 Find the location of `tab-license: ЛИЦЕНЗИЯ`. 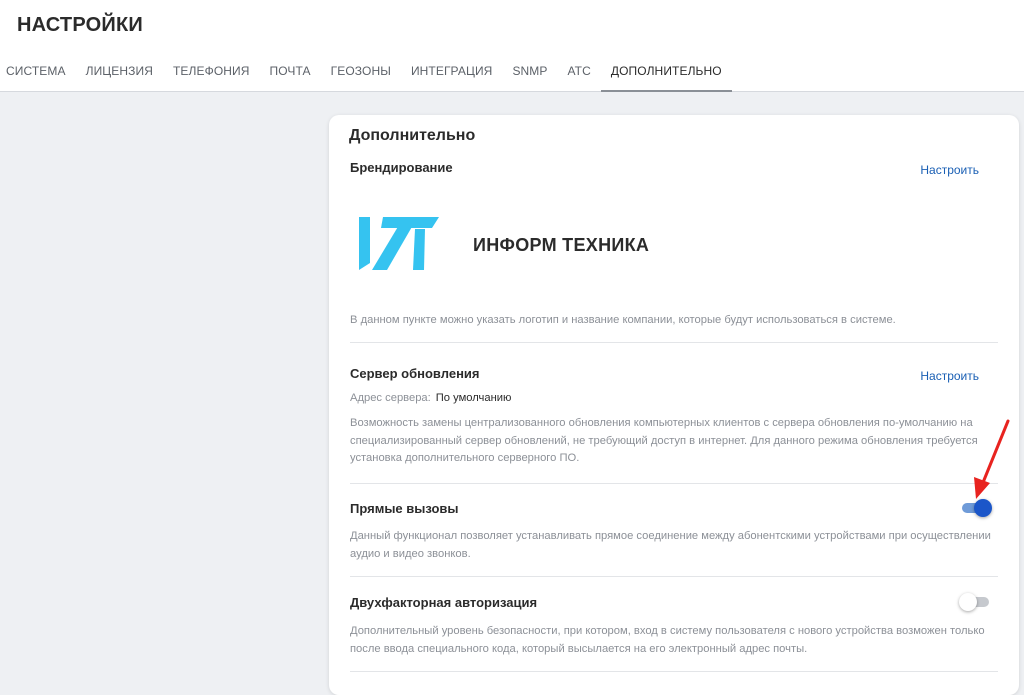

tab-license: ЛИЦЕНЗИЯ is located at coordinates (119, 72).